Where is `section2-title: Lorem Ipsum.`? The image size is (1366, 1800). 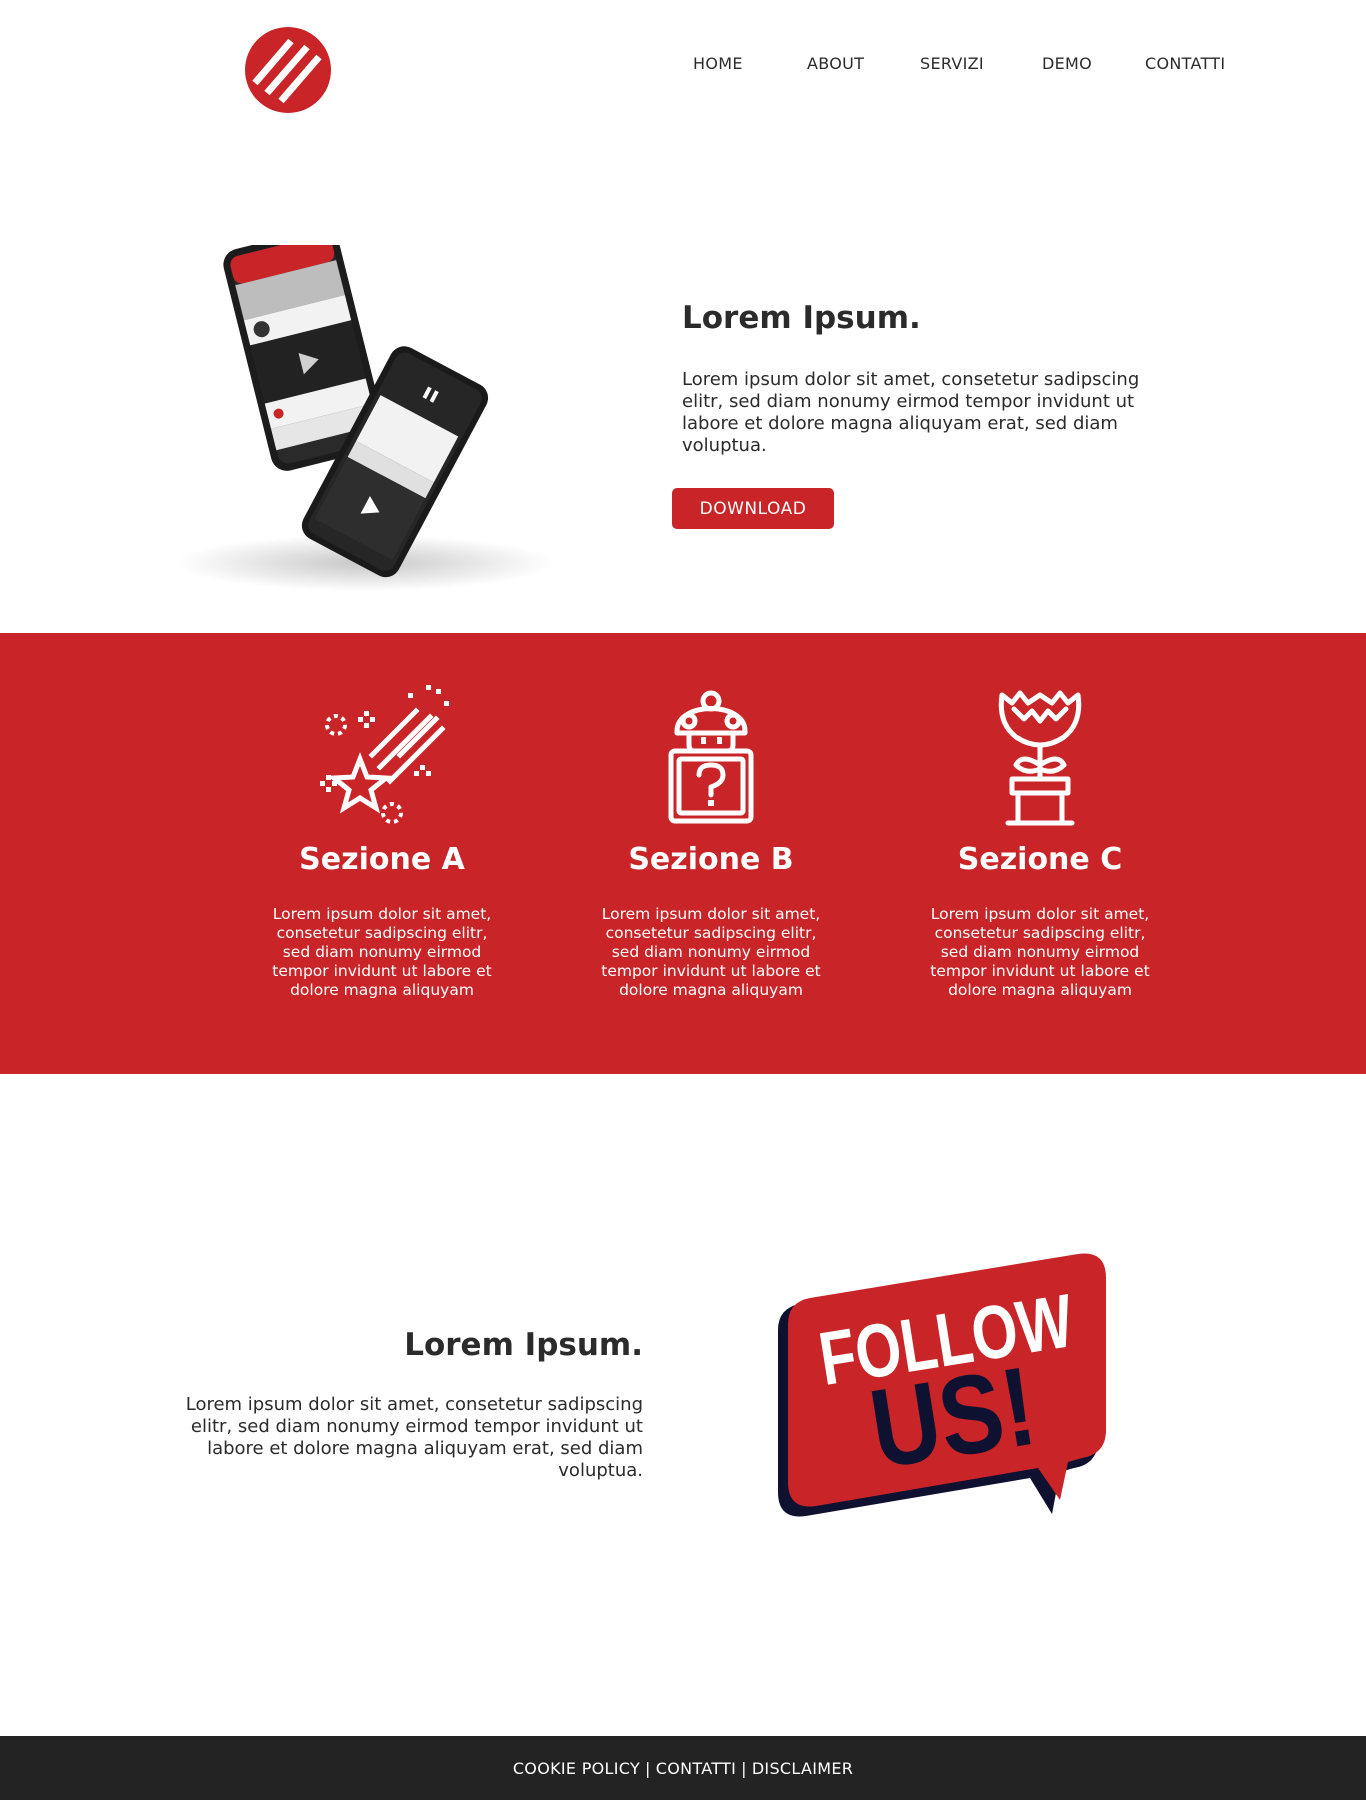 section2-title: Lorem Ipsum. is located at coordinates (523, 1345).